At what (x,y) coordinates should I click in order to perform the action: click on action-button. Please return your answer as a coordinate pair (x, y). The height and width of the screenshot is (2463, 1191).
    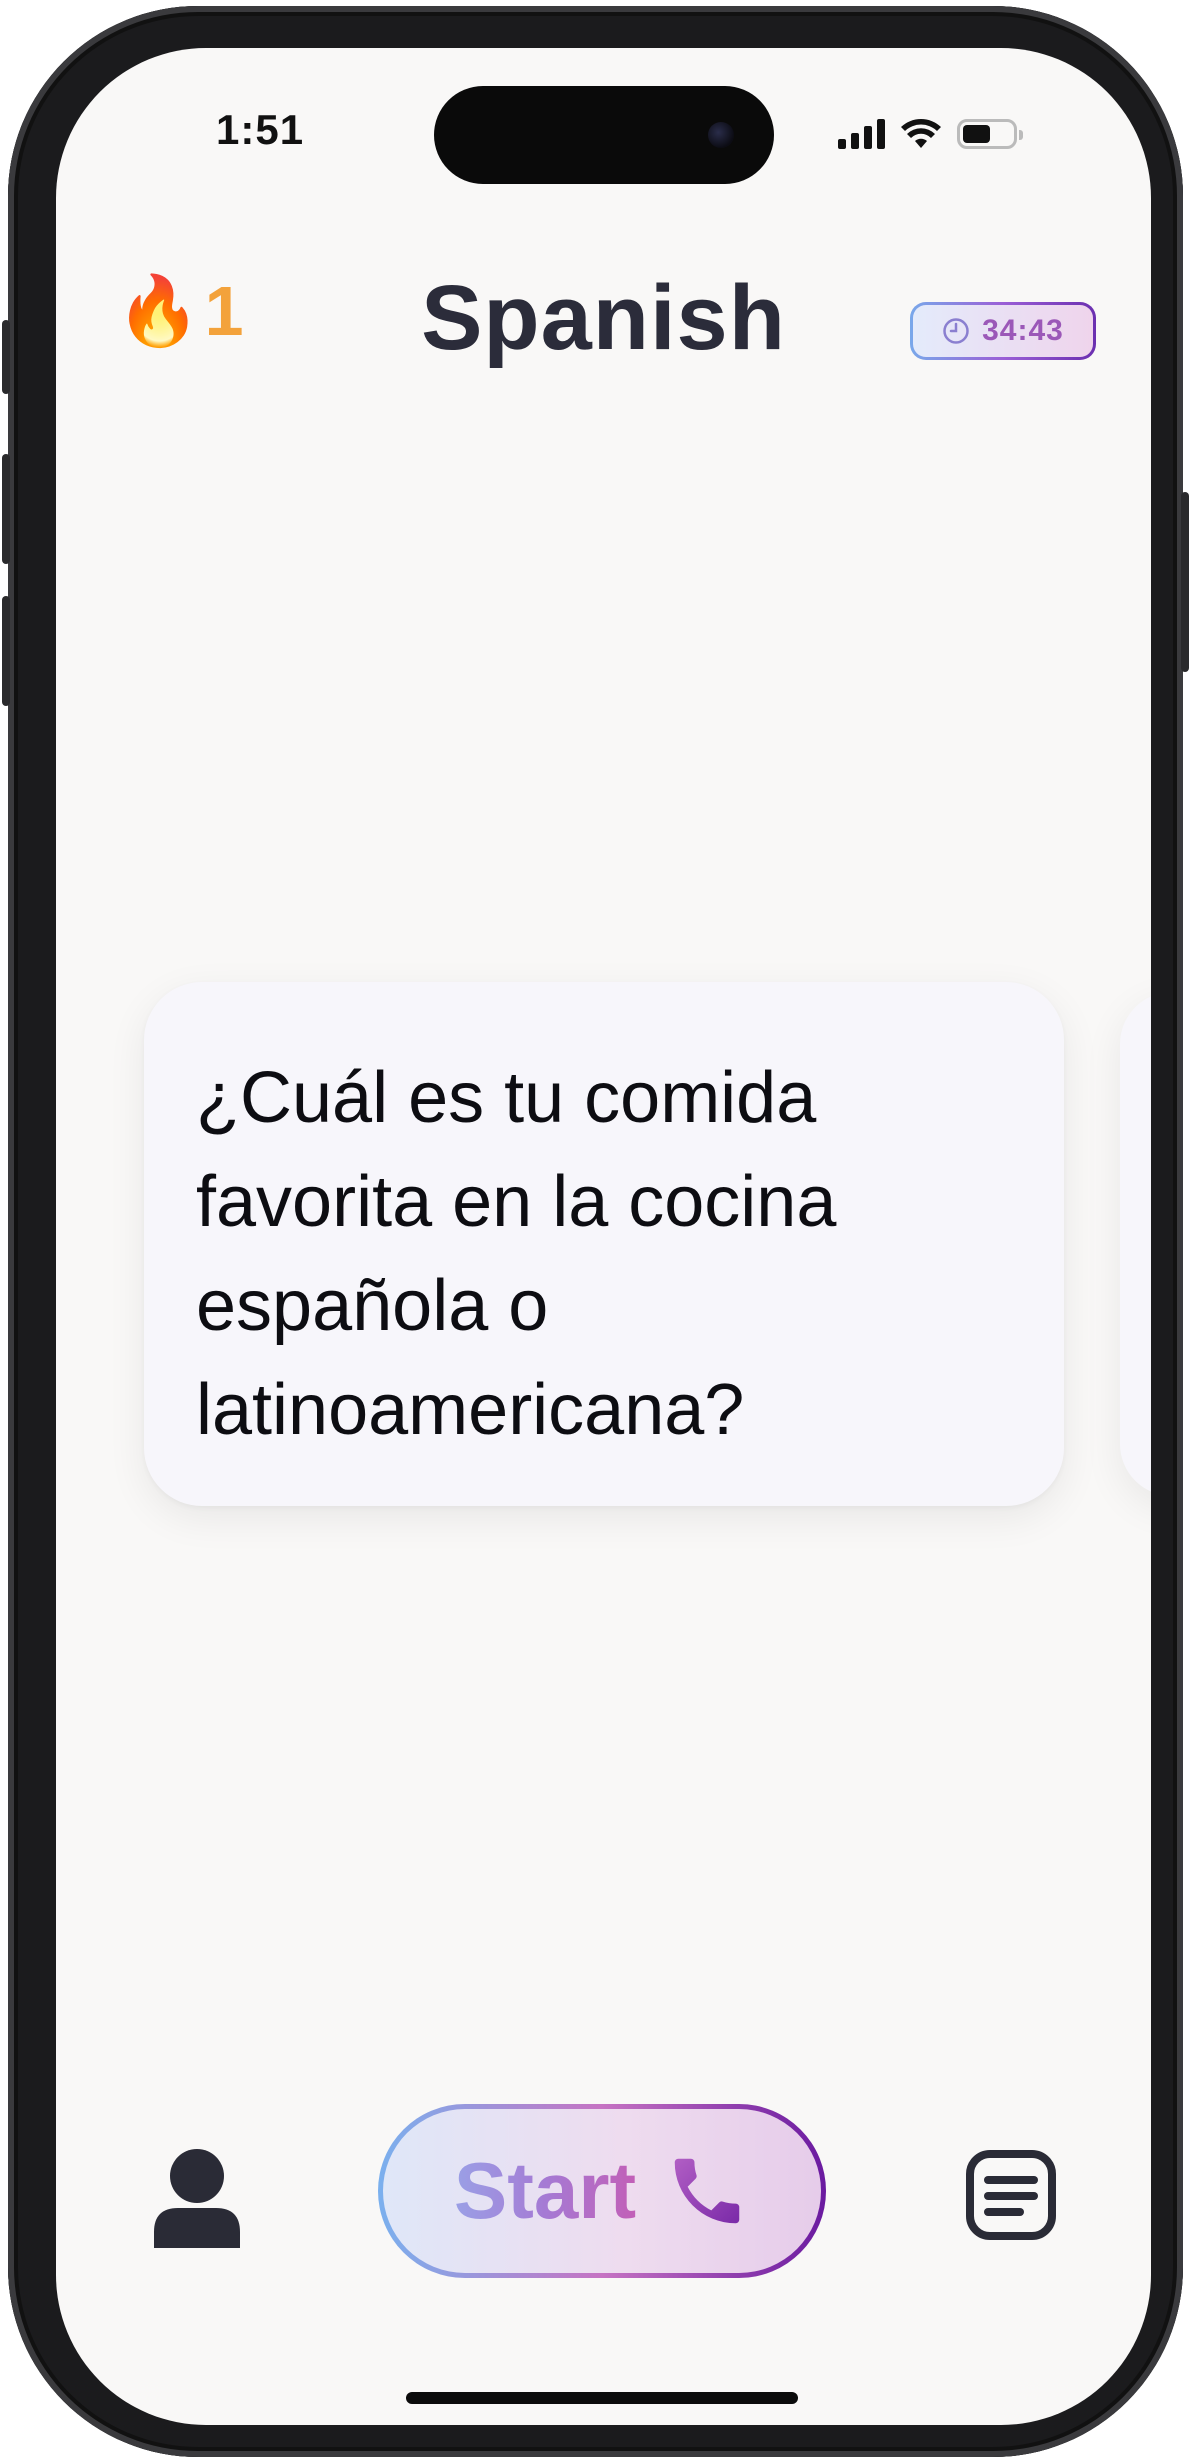
    Looking at the image, I should click on (6, 357).